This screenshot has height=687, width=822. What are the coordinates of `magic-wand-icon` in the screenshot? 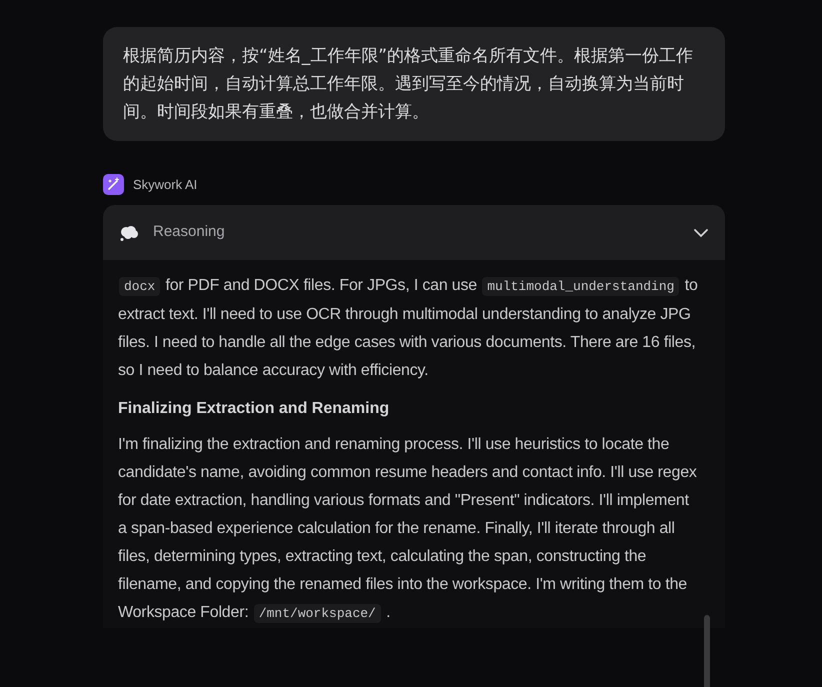 It's located at (113, 184).